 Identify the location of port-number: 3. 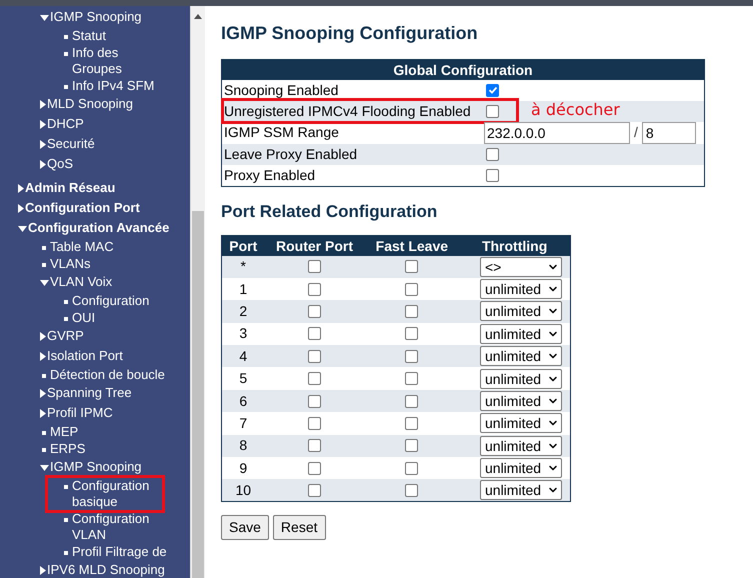
(243, 333).